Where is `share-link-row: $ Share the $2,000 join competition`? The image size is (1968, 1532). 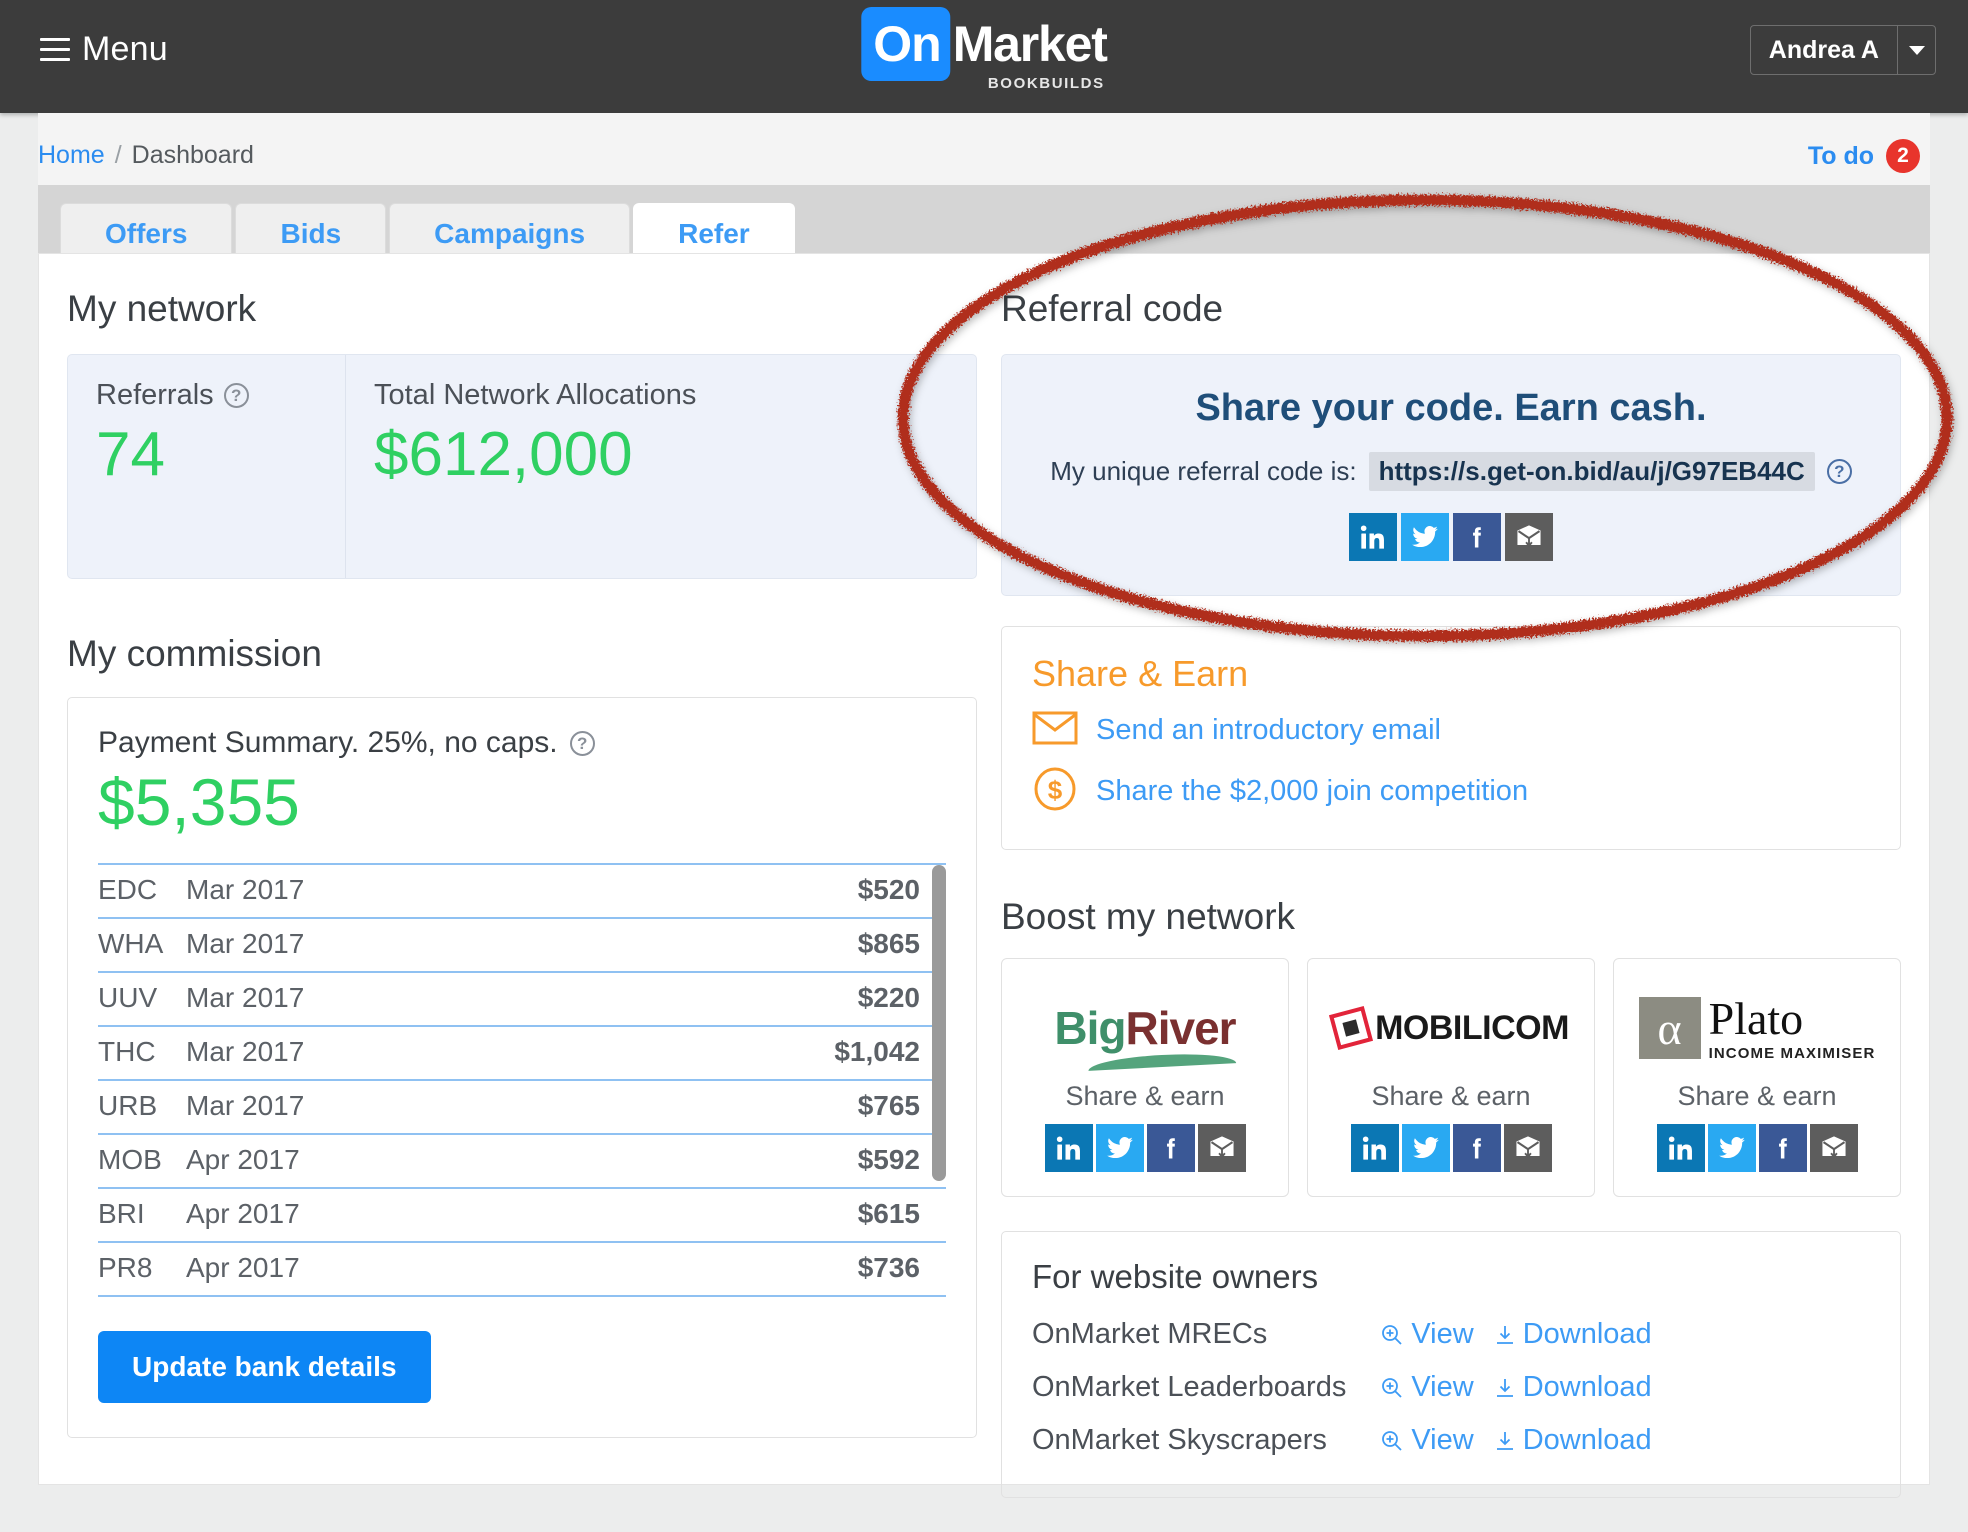
share-link-row: $ Share the $2,000 join competition is located at coordinates (1451, 791).